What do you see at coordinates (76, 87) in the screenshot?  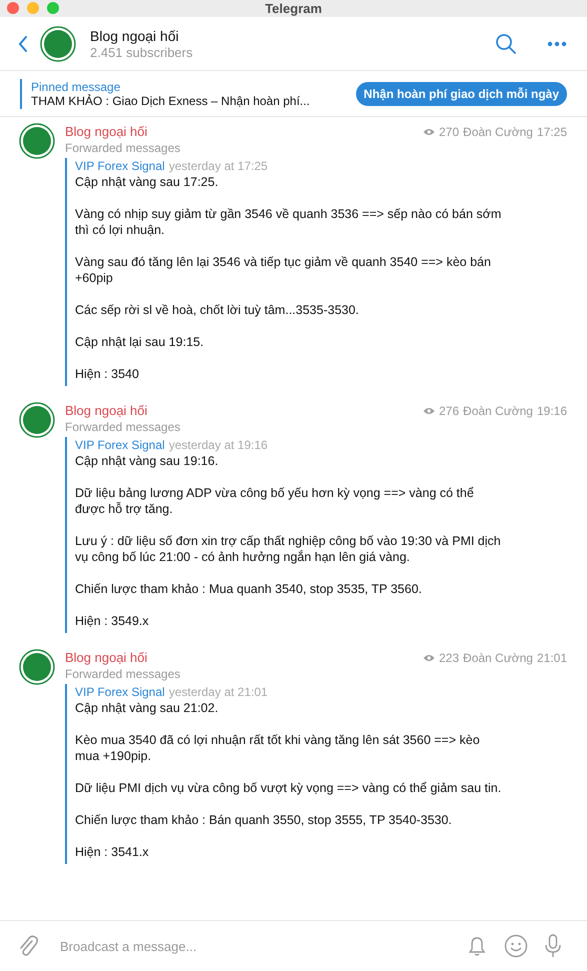 I see `pinned-label: Pinned message` at bounding box center [76, 87].